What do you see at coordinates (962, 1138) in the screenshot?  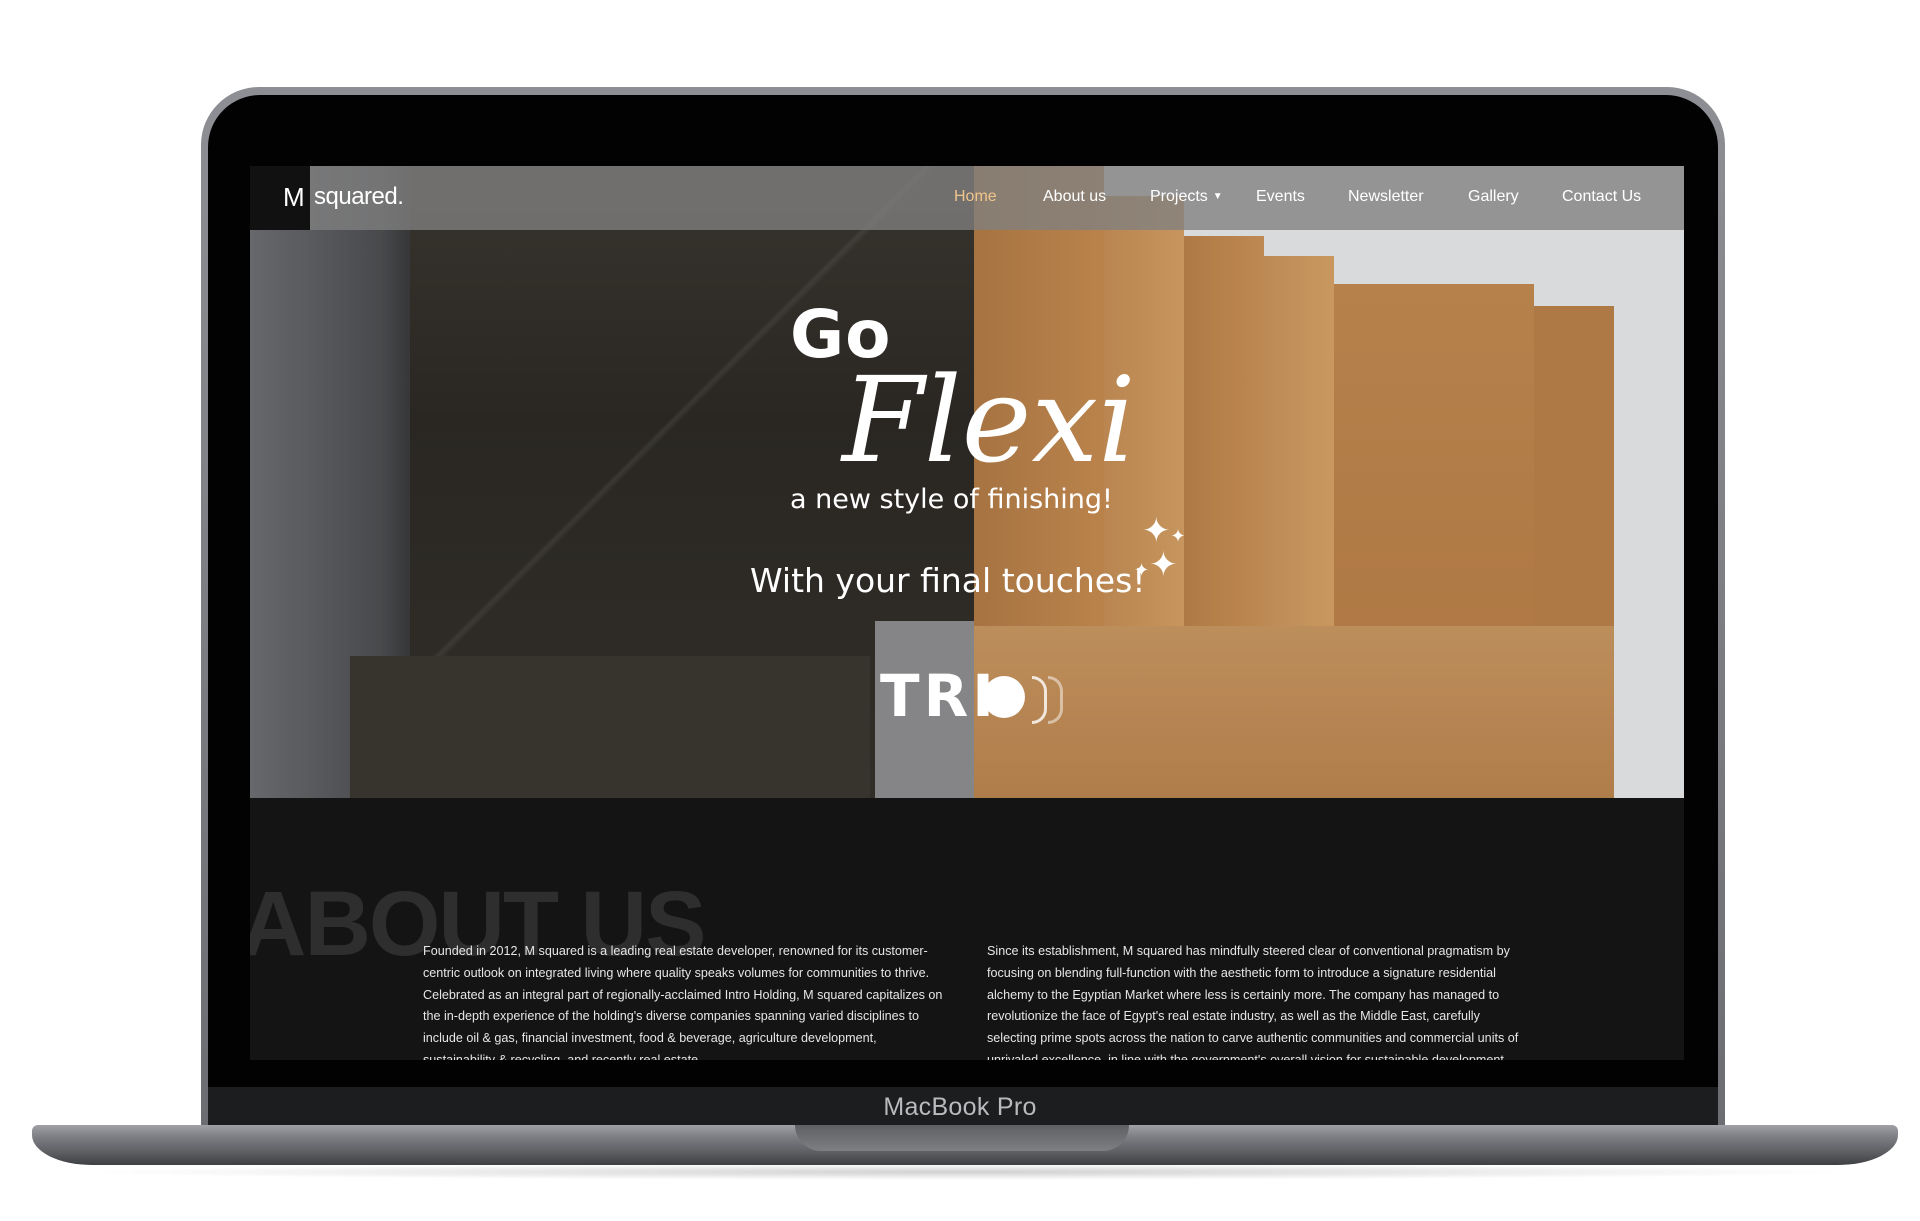 I see `laptop-notch` at bounding box center [962, 1138].